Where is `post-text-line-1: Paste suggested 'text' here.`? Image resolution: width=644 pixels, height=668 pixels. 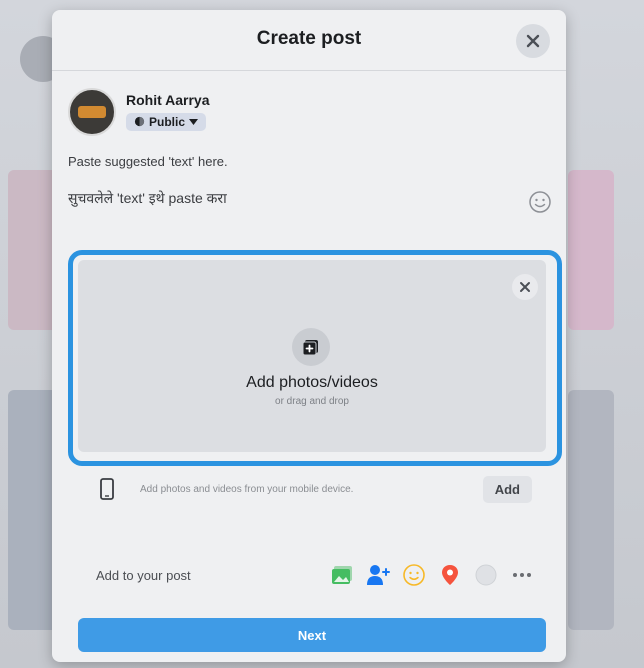
post-text-line-1: Paste suggested 'text' here. is located at coordinates (148, 161).